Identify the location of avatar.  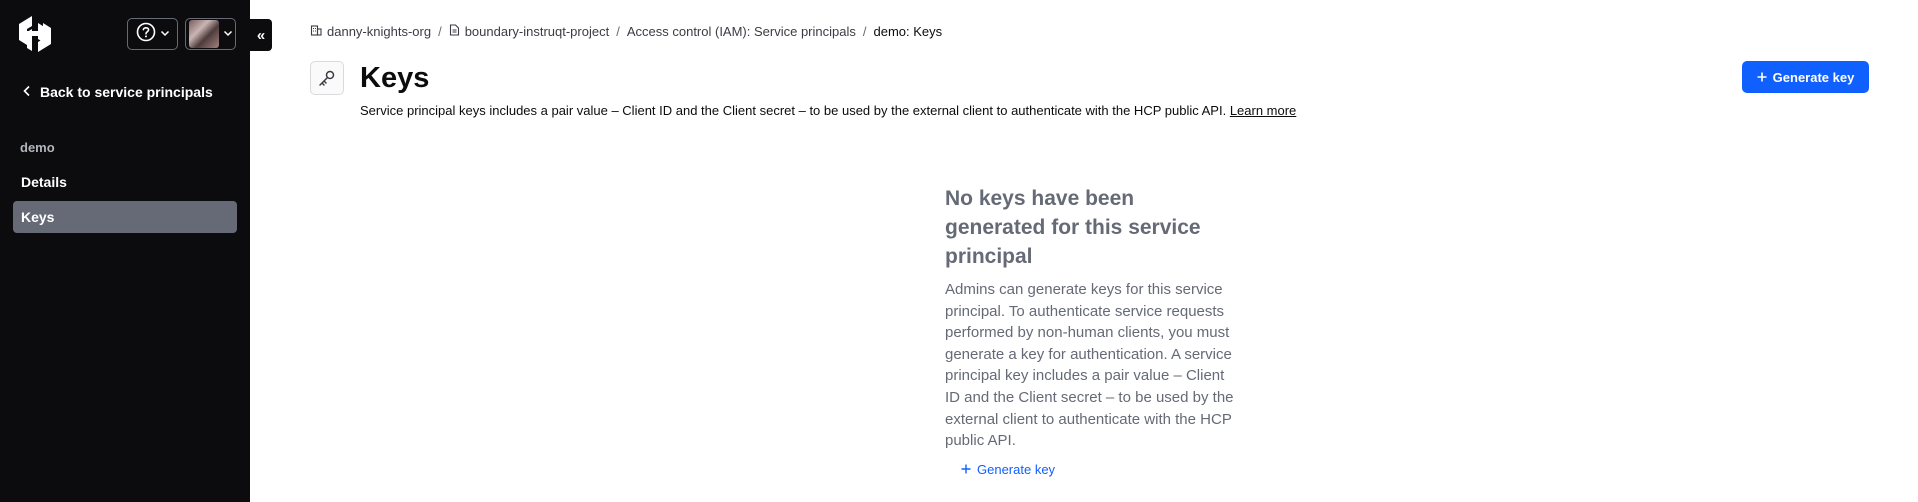
(203, 34).